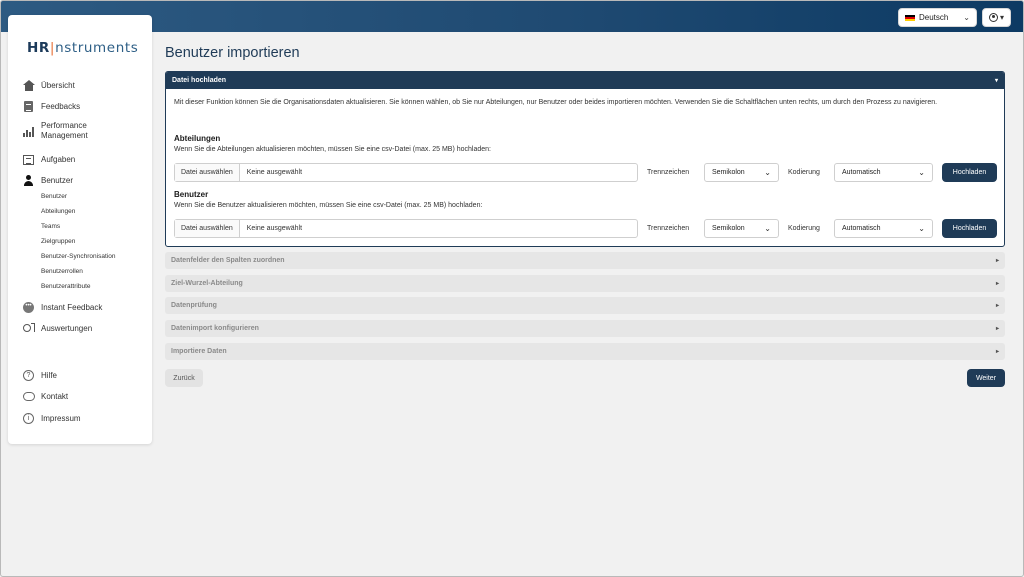 The width and height of the screenshot is (1024, 577). Describe the element at coordinates (50, 226) in the screenshot. I see `sidebar-subitem-teams: Teams` at that location.